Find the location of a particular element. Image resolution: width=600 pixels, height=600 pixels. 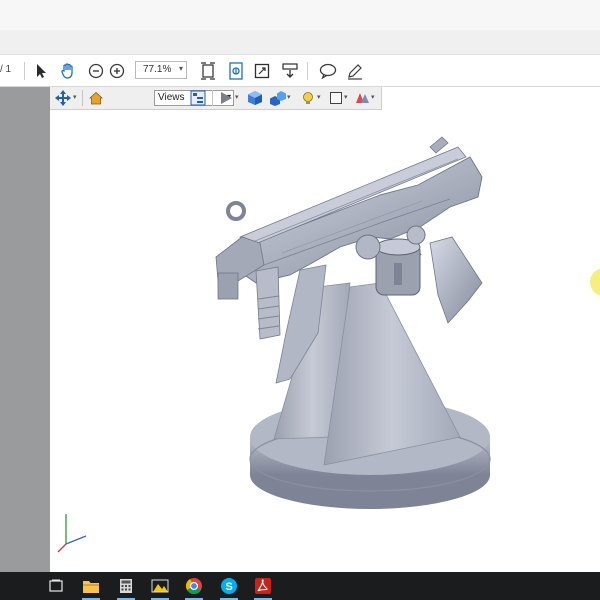

zoom-in-button is located at coordinates (117, 71).